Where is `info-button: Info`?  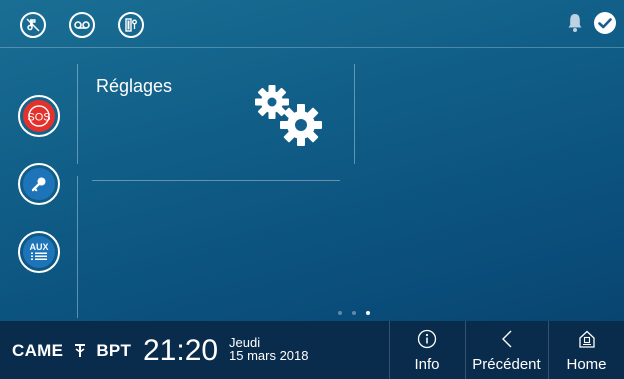
info-button: Info is located at coordinates (427, 350).